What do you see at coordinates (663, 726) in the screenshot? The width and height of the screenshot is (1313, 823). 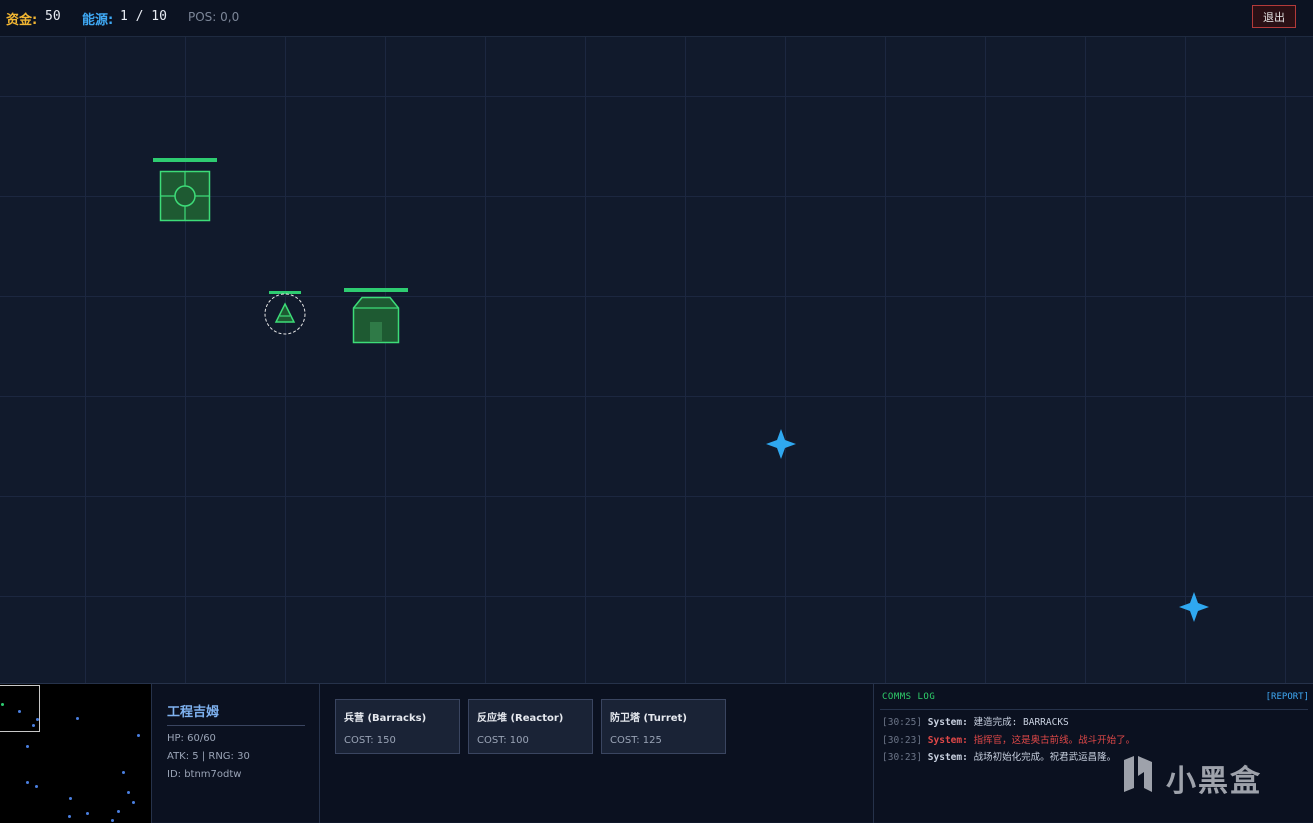 I see `build-turret-button: 防卫塔 (Turret) COST: 125` at bounding box center [663, 726].